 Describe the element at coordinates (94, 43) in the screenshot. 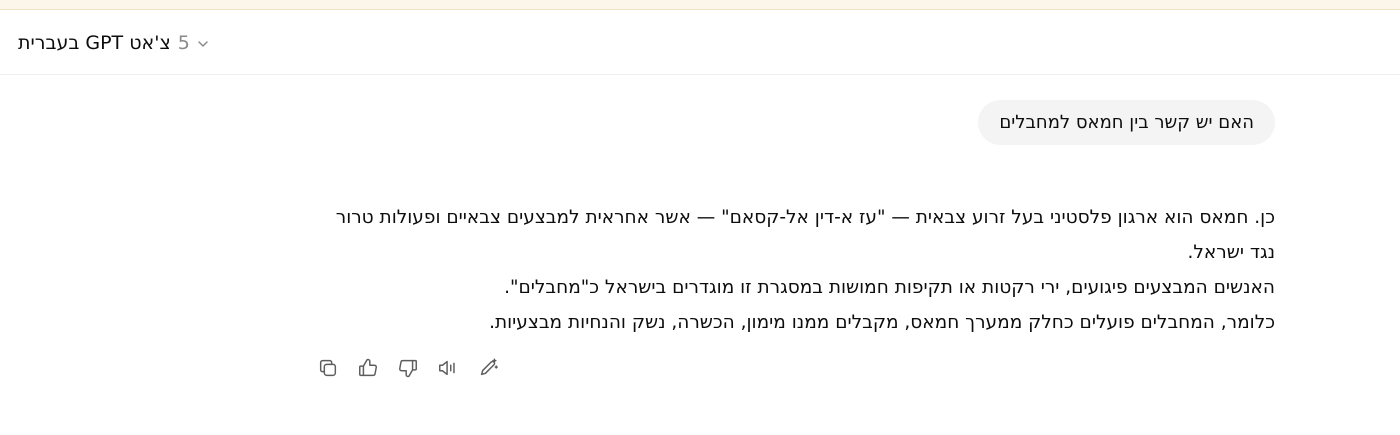

I see `model-name: צ'אט GPT בעברית` at that location.